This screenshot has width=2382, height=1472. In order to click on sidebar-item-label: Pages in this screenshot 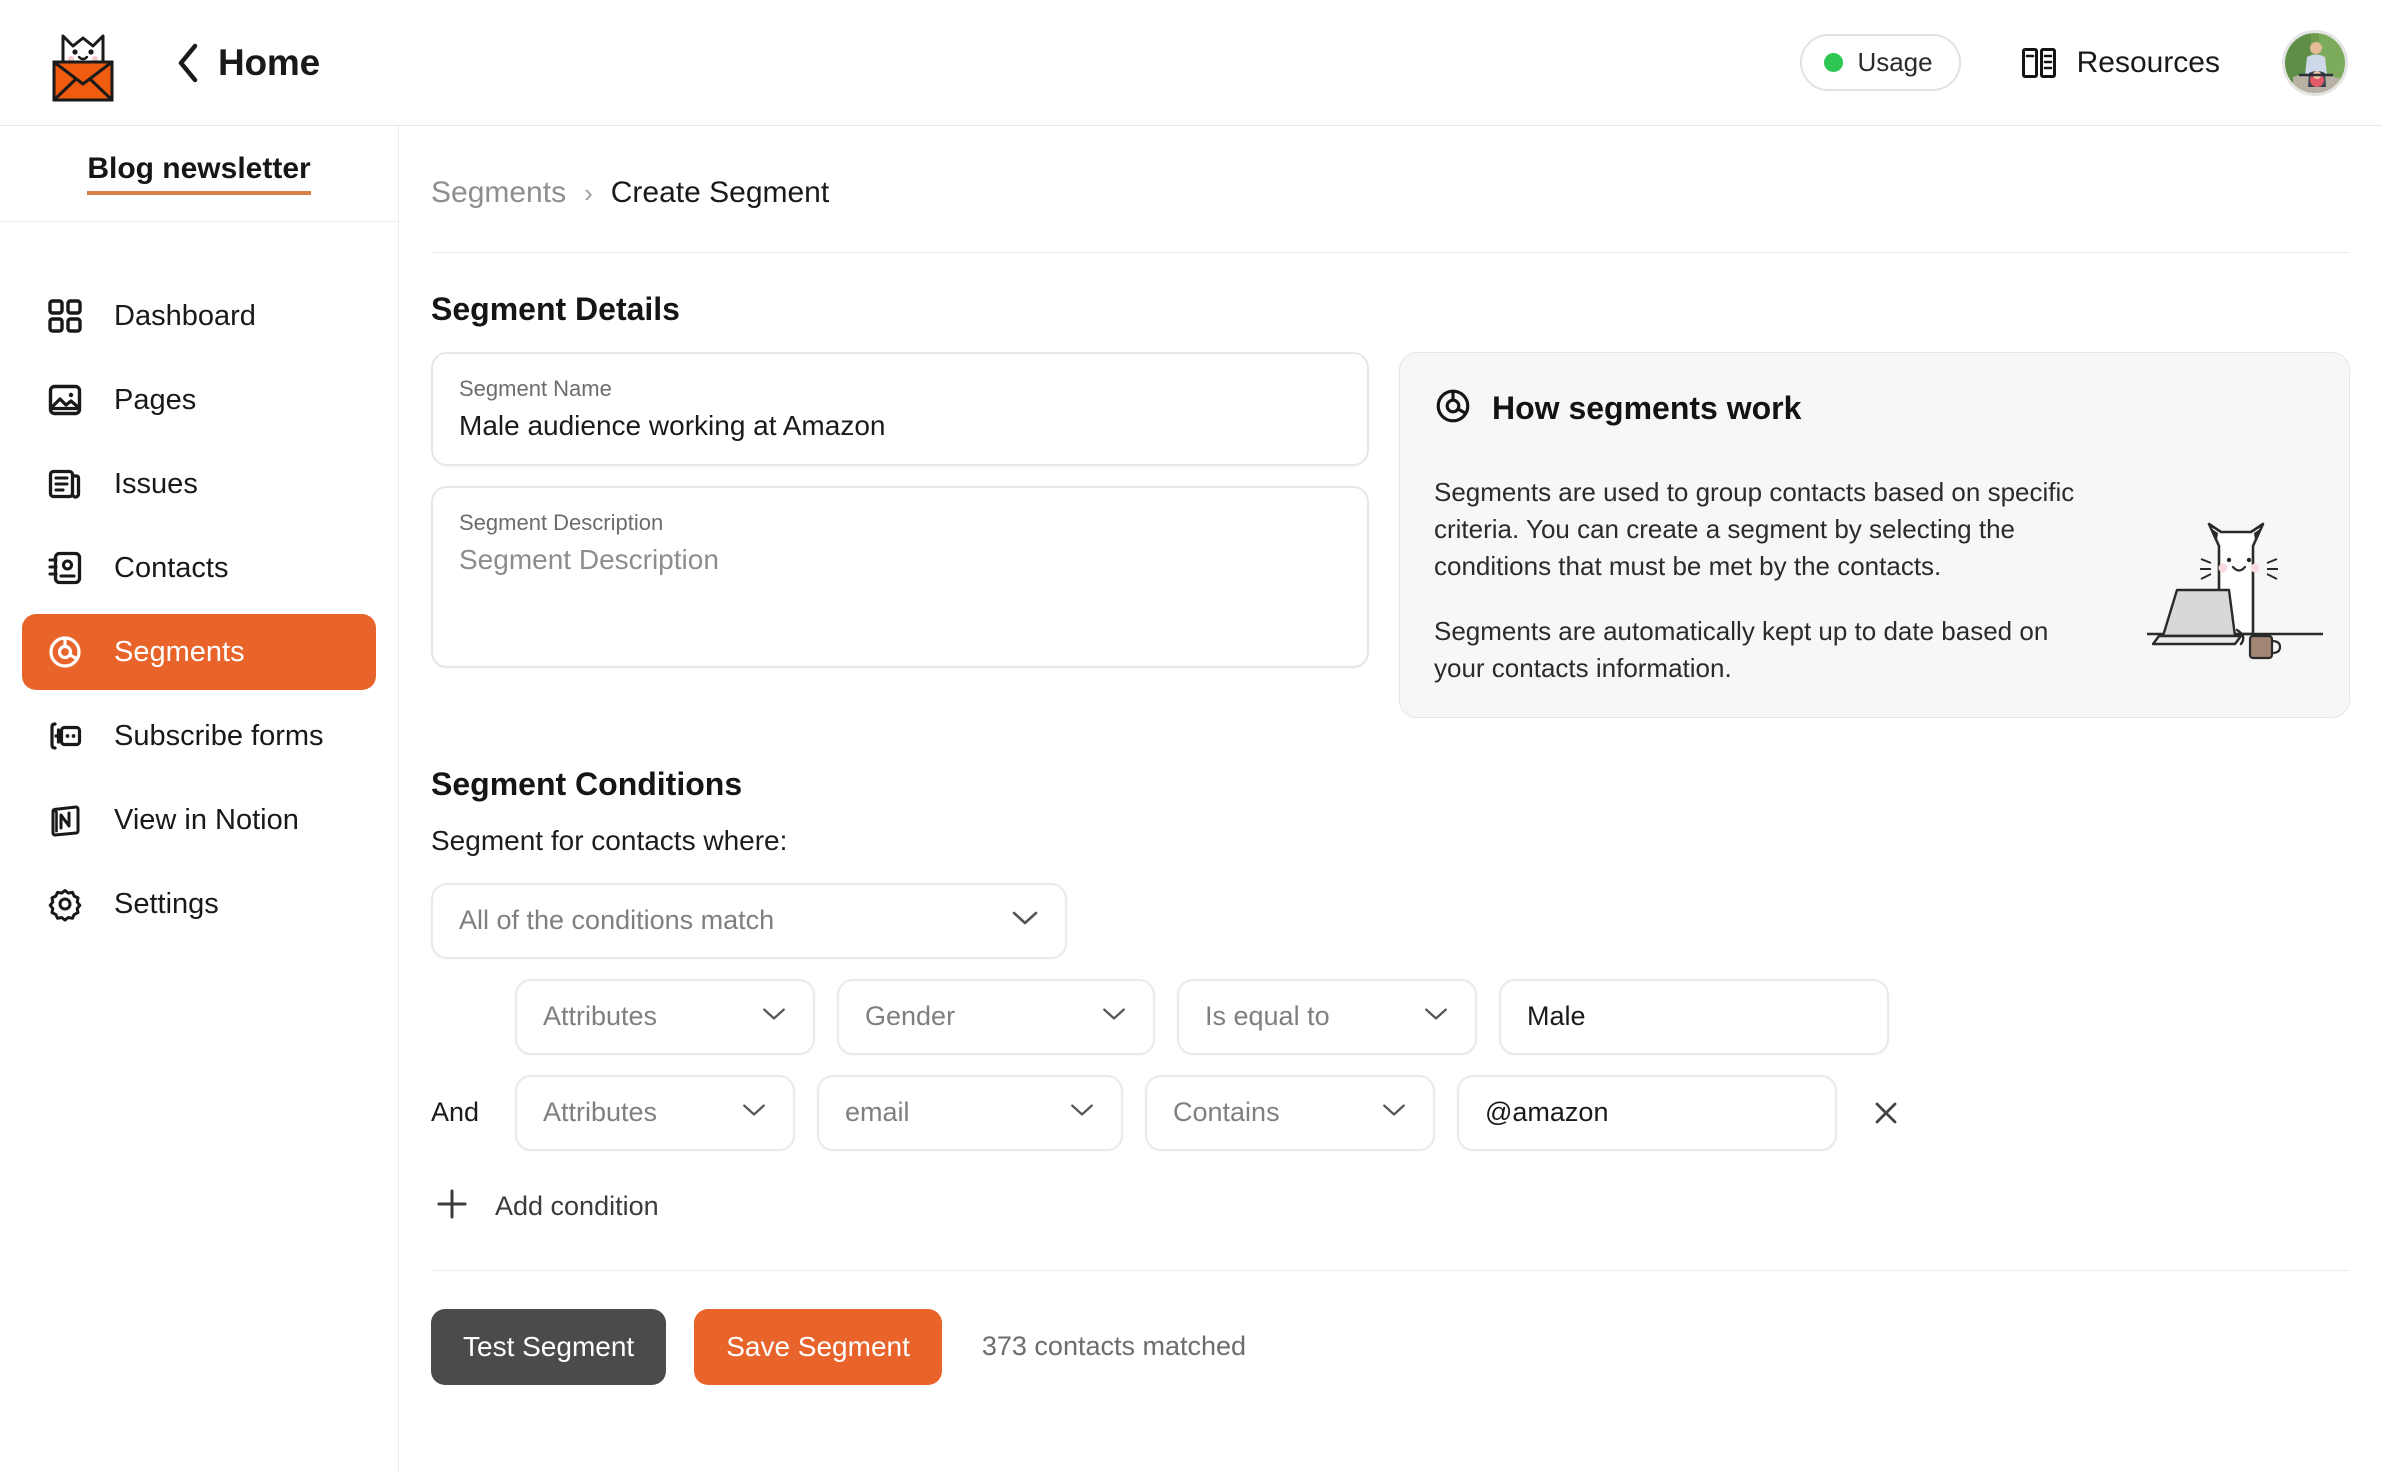, I will do `click(155, 399)`.